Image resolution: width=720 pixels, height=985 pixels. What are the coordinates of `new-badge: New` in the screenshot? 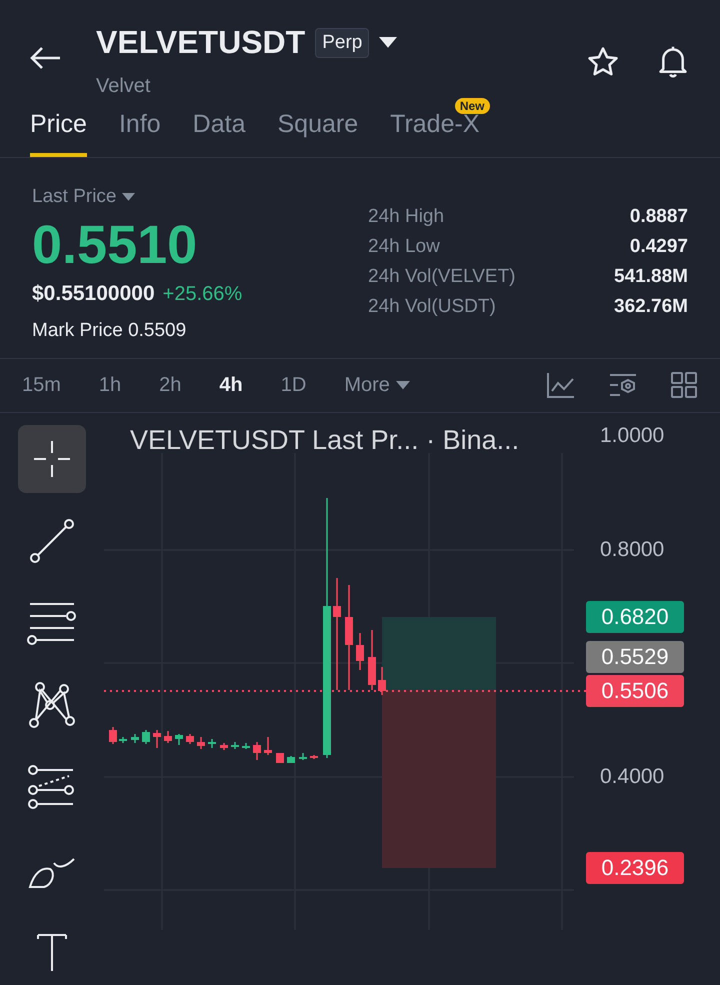 It's located at (472, 106).